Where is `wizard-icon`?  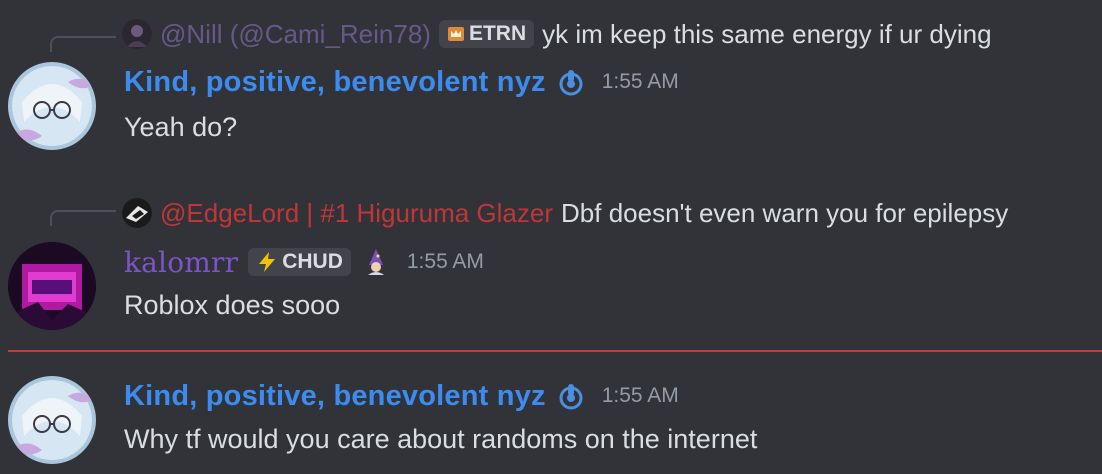
wizard-icon is located at coordinates (376, 262).